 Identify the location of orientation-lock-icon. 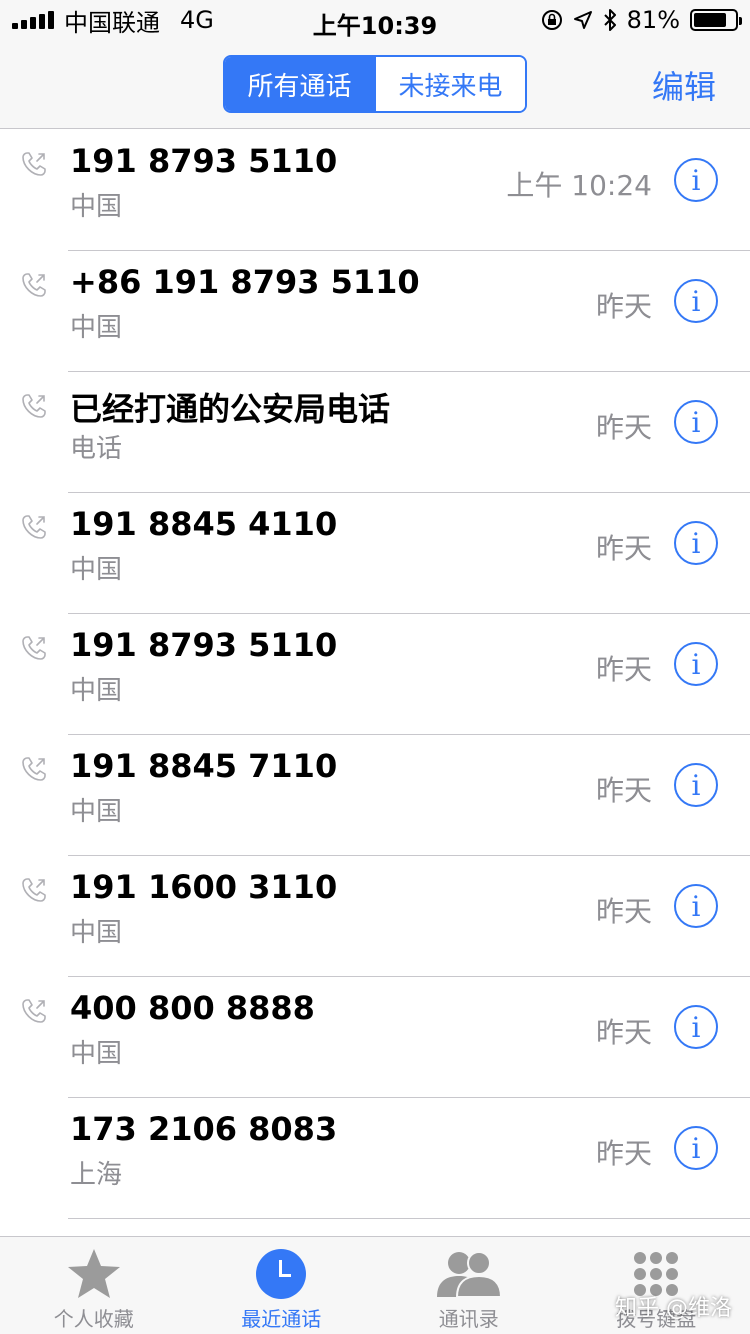
(551, 20).